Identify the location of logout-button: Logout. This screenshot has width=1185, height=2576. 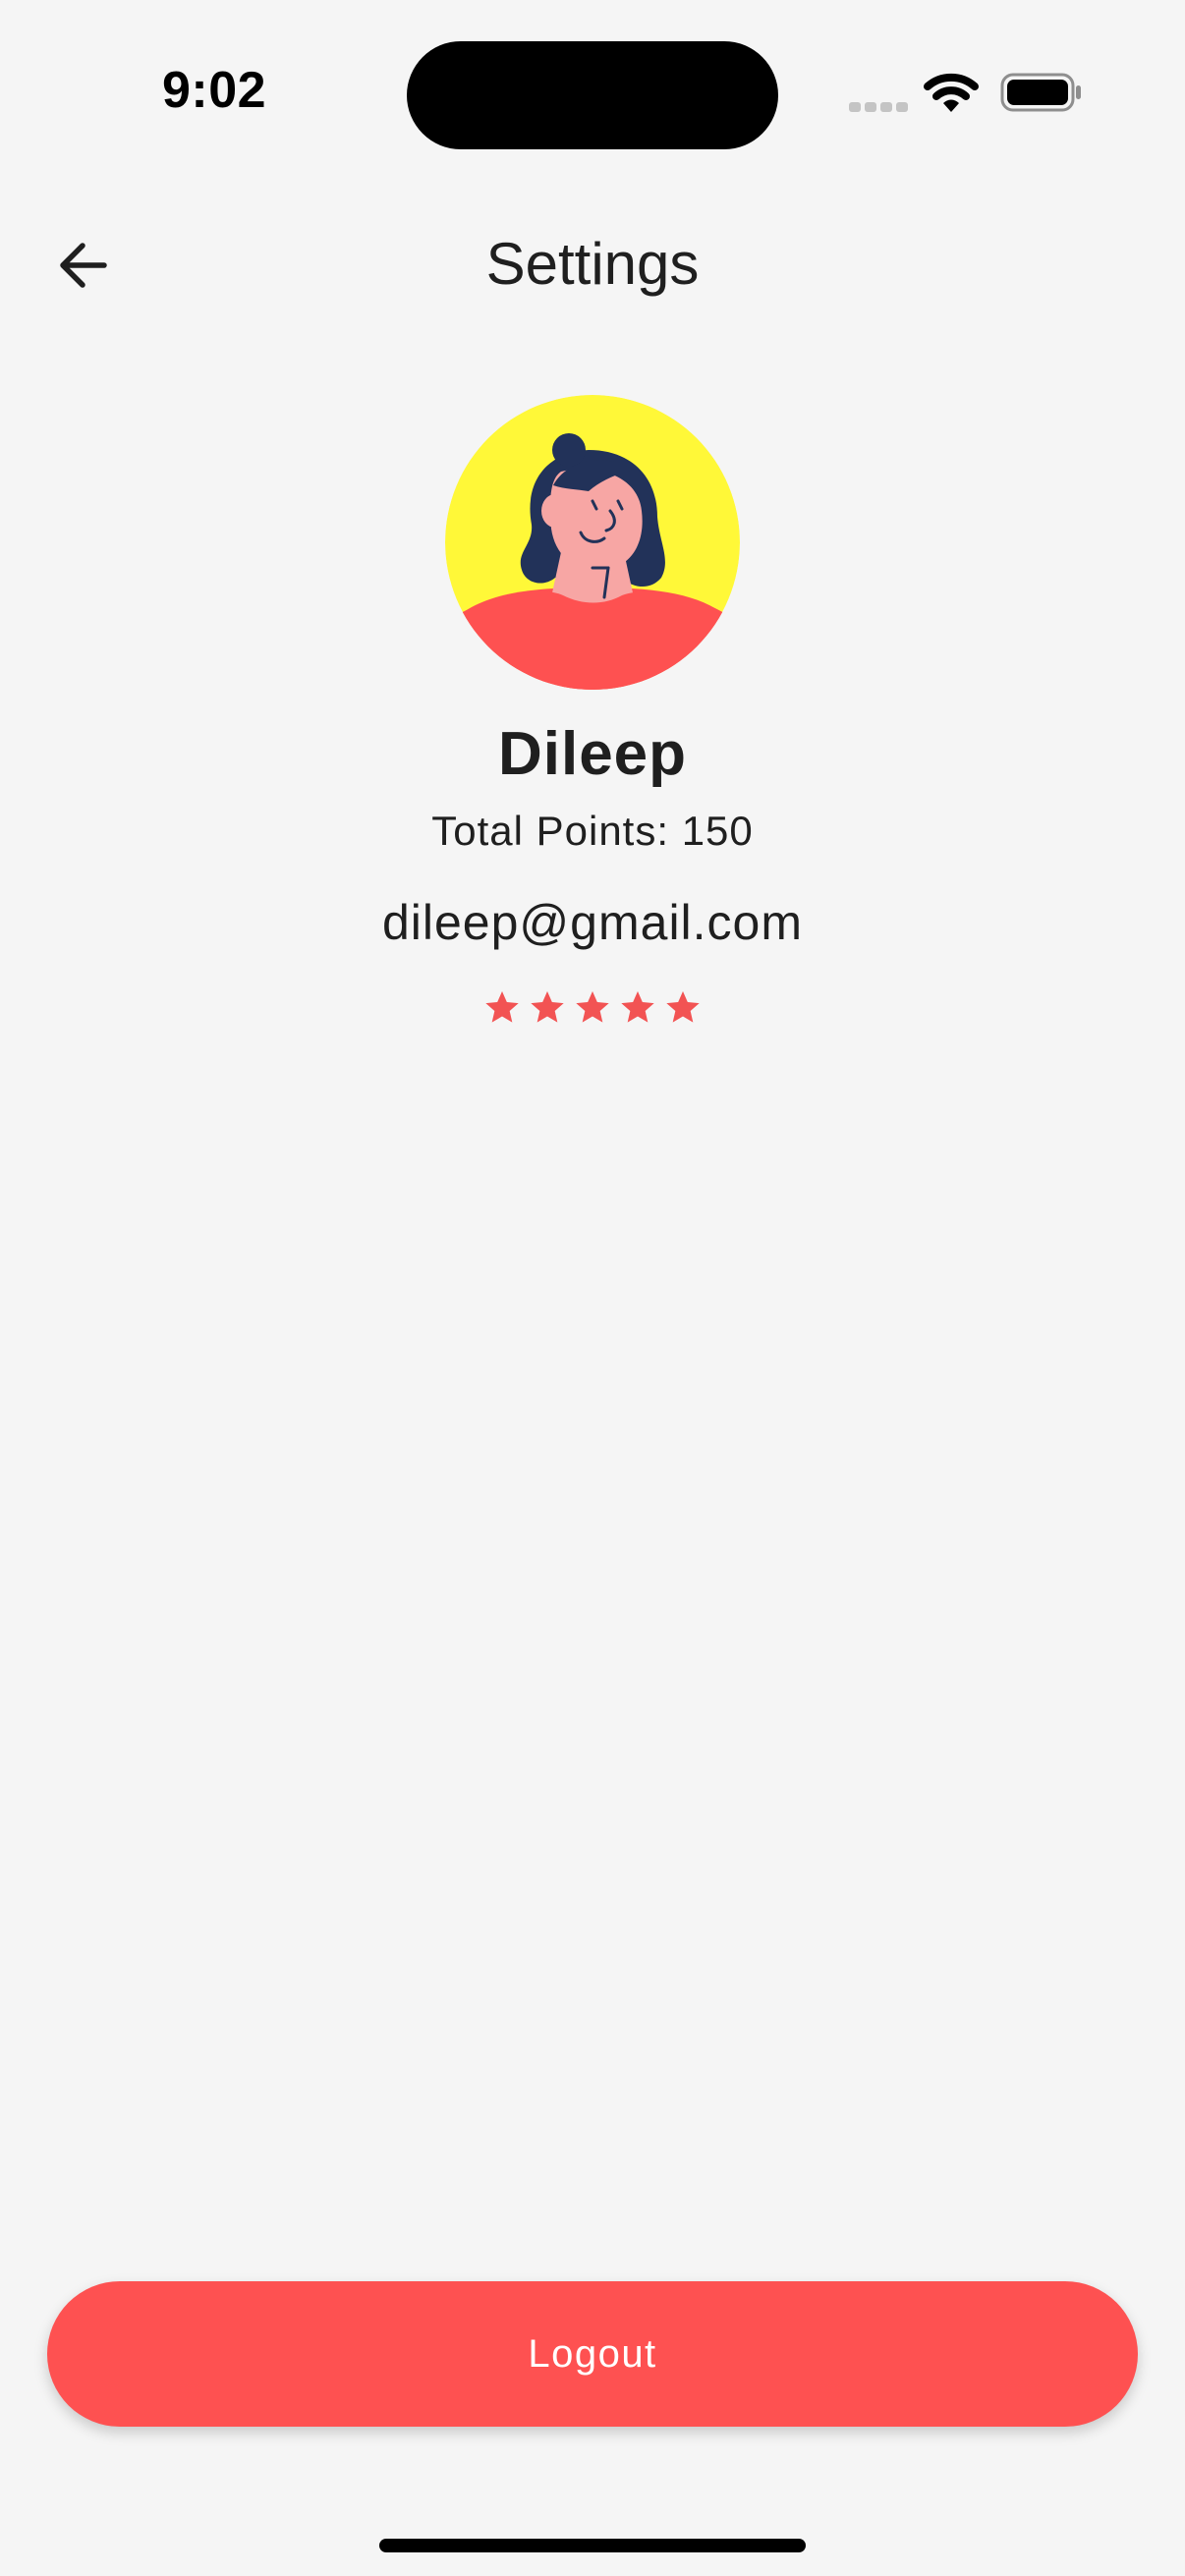
(592, 2354).